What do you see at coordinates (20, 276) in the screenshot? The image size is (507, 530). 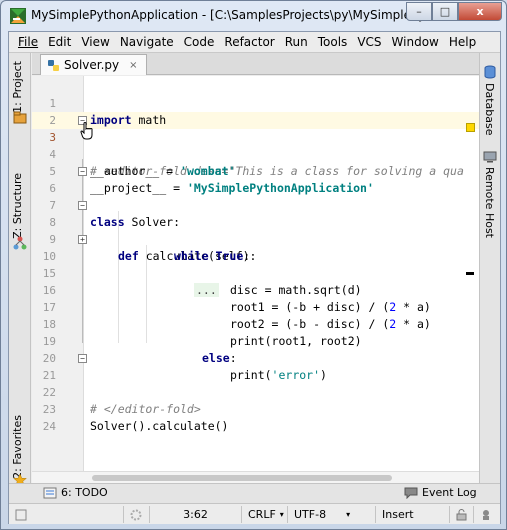 I see `left-tool-strip: 1: Project Z: Structure 2: Favorites` at bounding box center [20, 276].